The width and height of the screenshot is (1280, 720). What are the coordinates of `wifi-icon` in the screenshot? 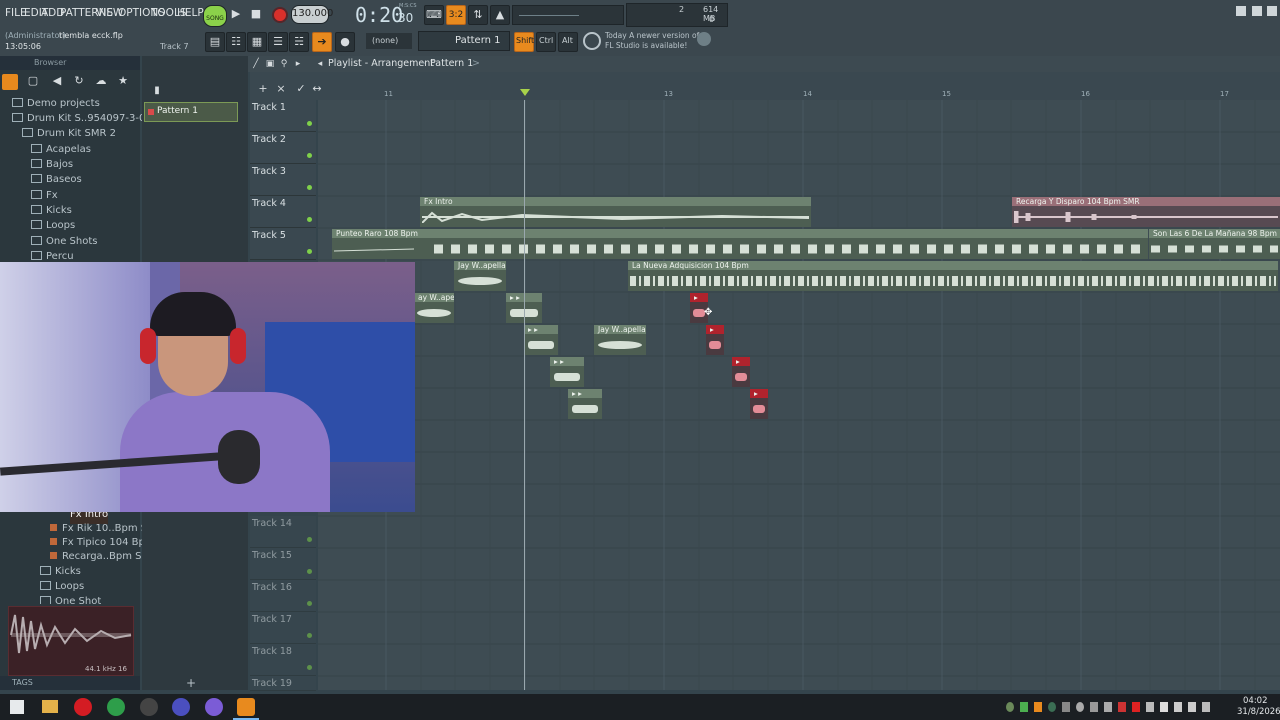 It's located at (1178, 707).